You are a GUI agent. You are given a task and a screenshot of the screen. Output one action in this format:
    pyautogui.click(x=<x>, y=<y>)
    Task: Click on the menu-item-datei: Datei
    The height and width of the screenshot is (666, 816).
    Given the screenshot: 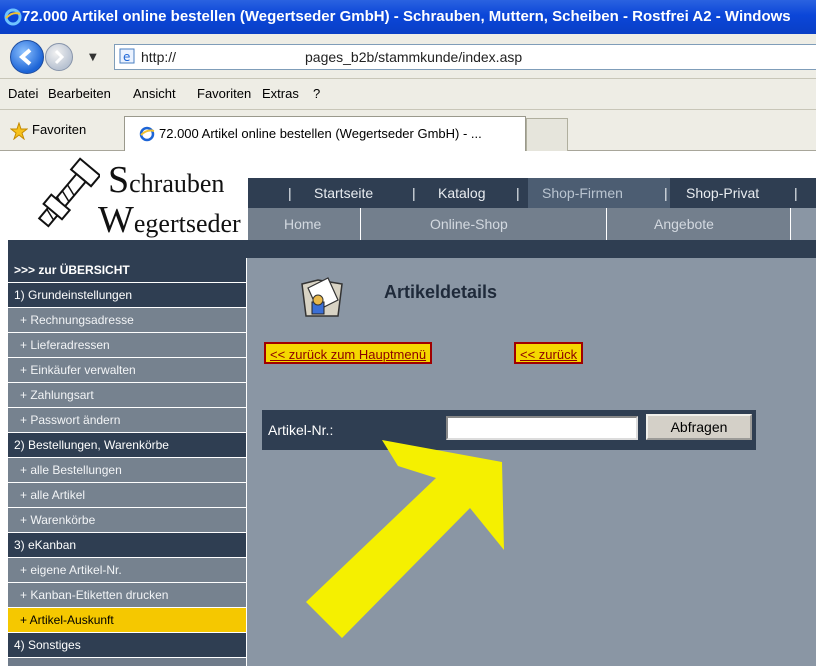 What is the action you would take?
    pyautogui.click(x=23, y=94)
    